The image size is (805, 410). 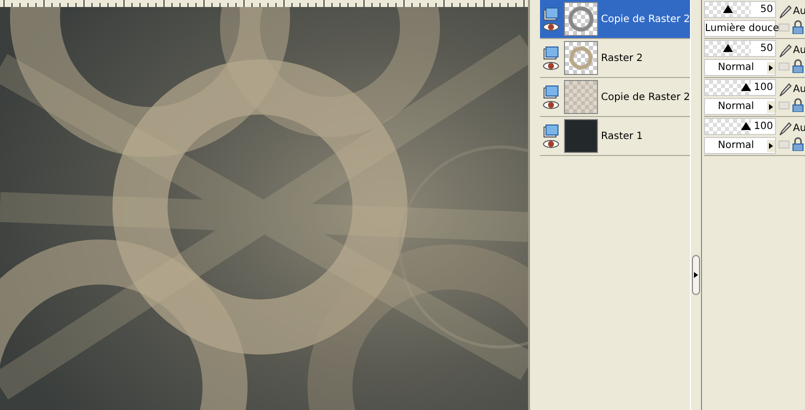 What do you see at coordinates (740, 28) in the screenshot?
I see `blend-mode-dropdown: Lumière douce` at bounding box center [740, 28].